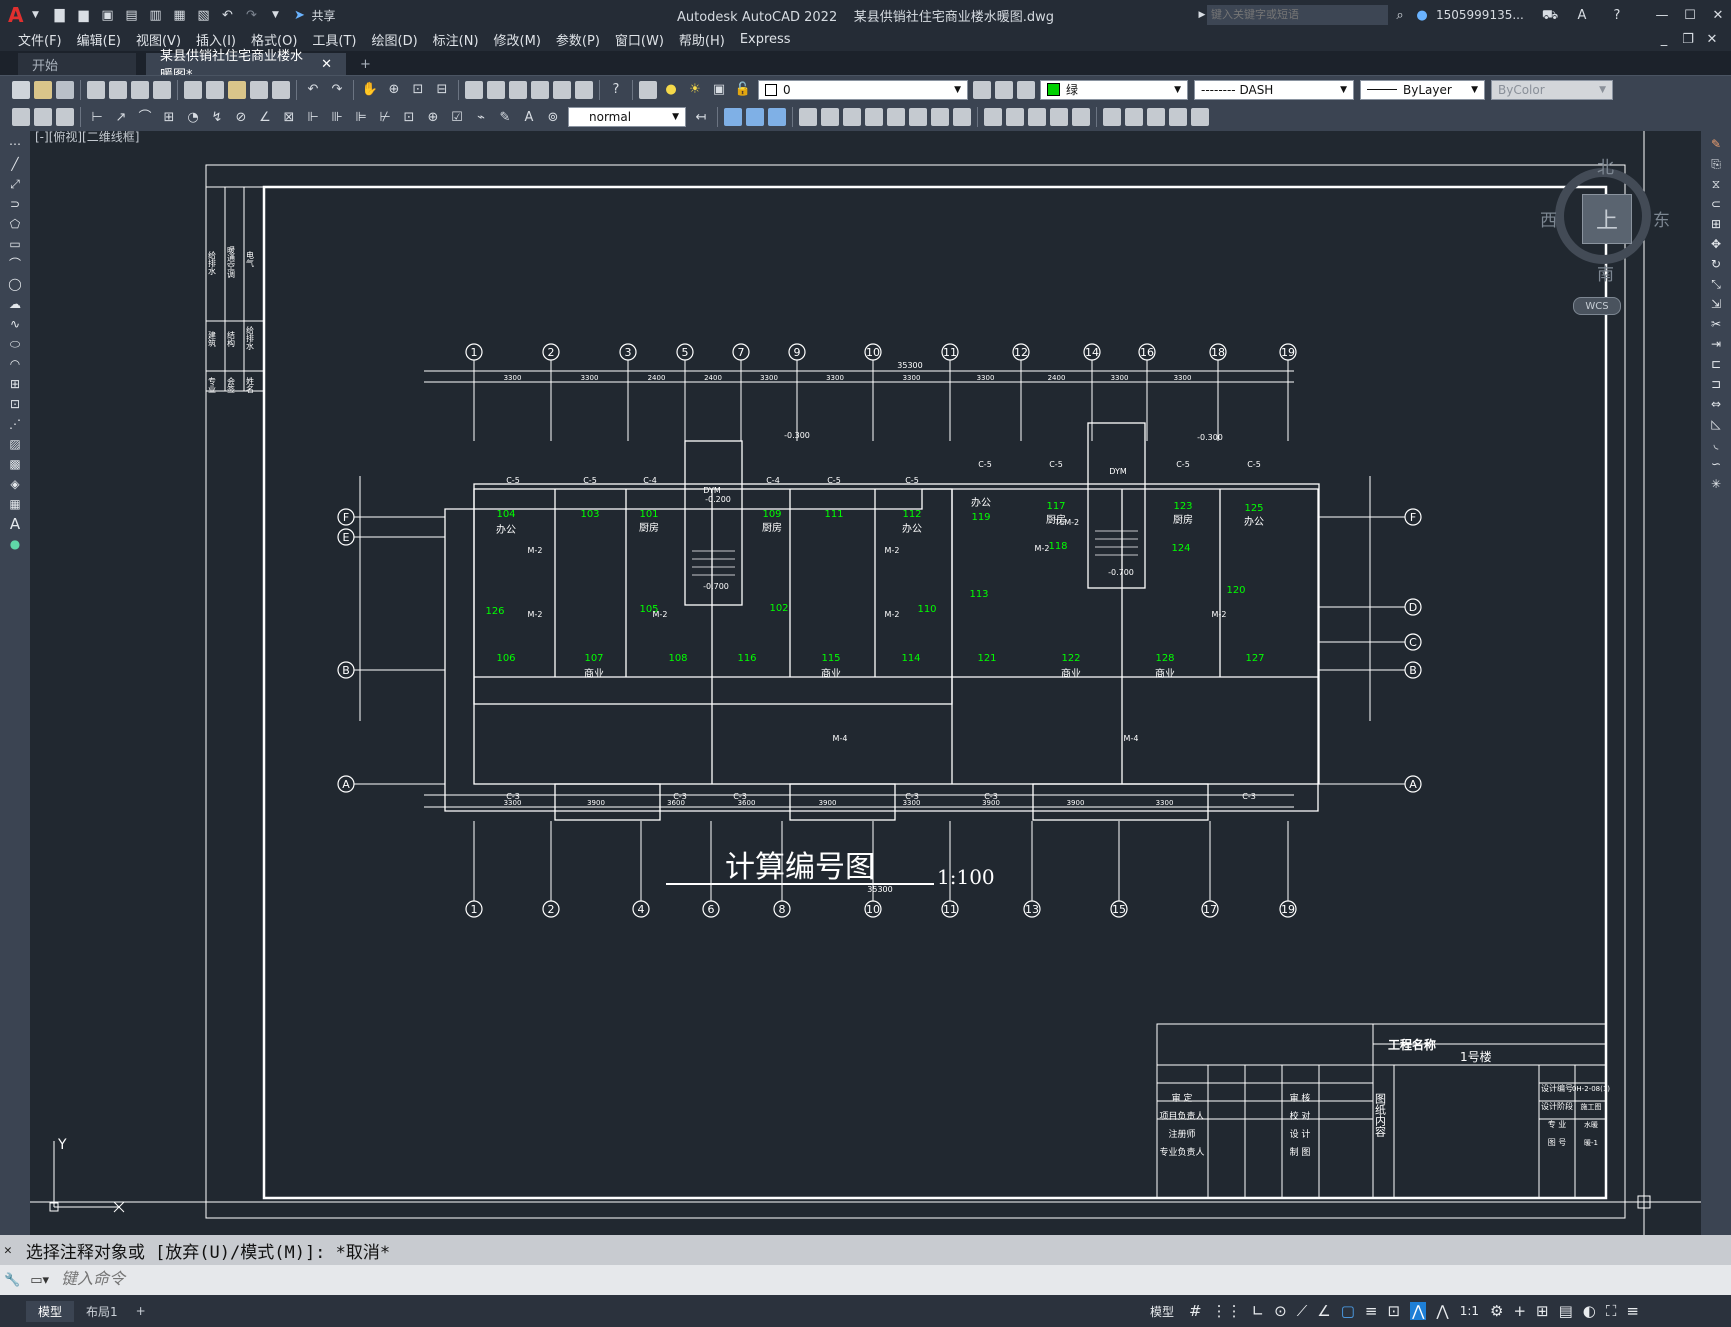 This screenshot has height=1327, width=1731. I want to click on tab-model: 模型, so click(50, 1311).